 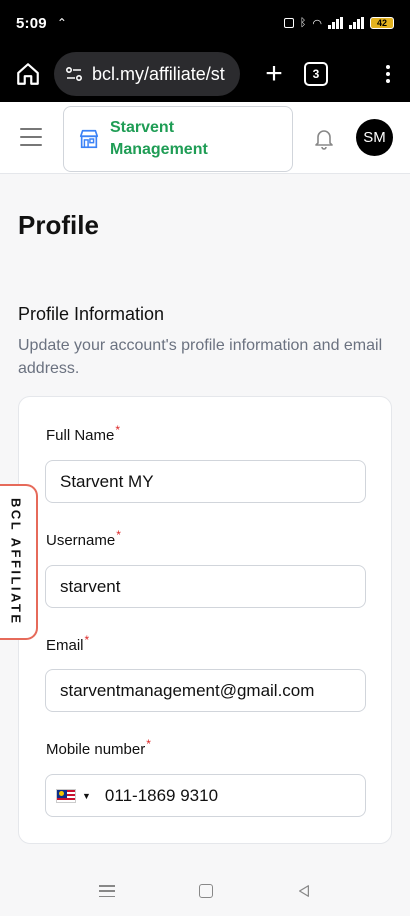 I want to click on mobile-label: Mobile number*, so click(x=98, y=747).